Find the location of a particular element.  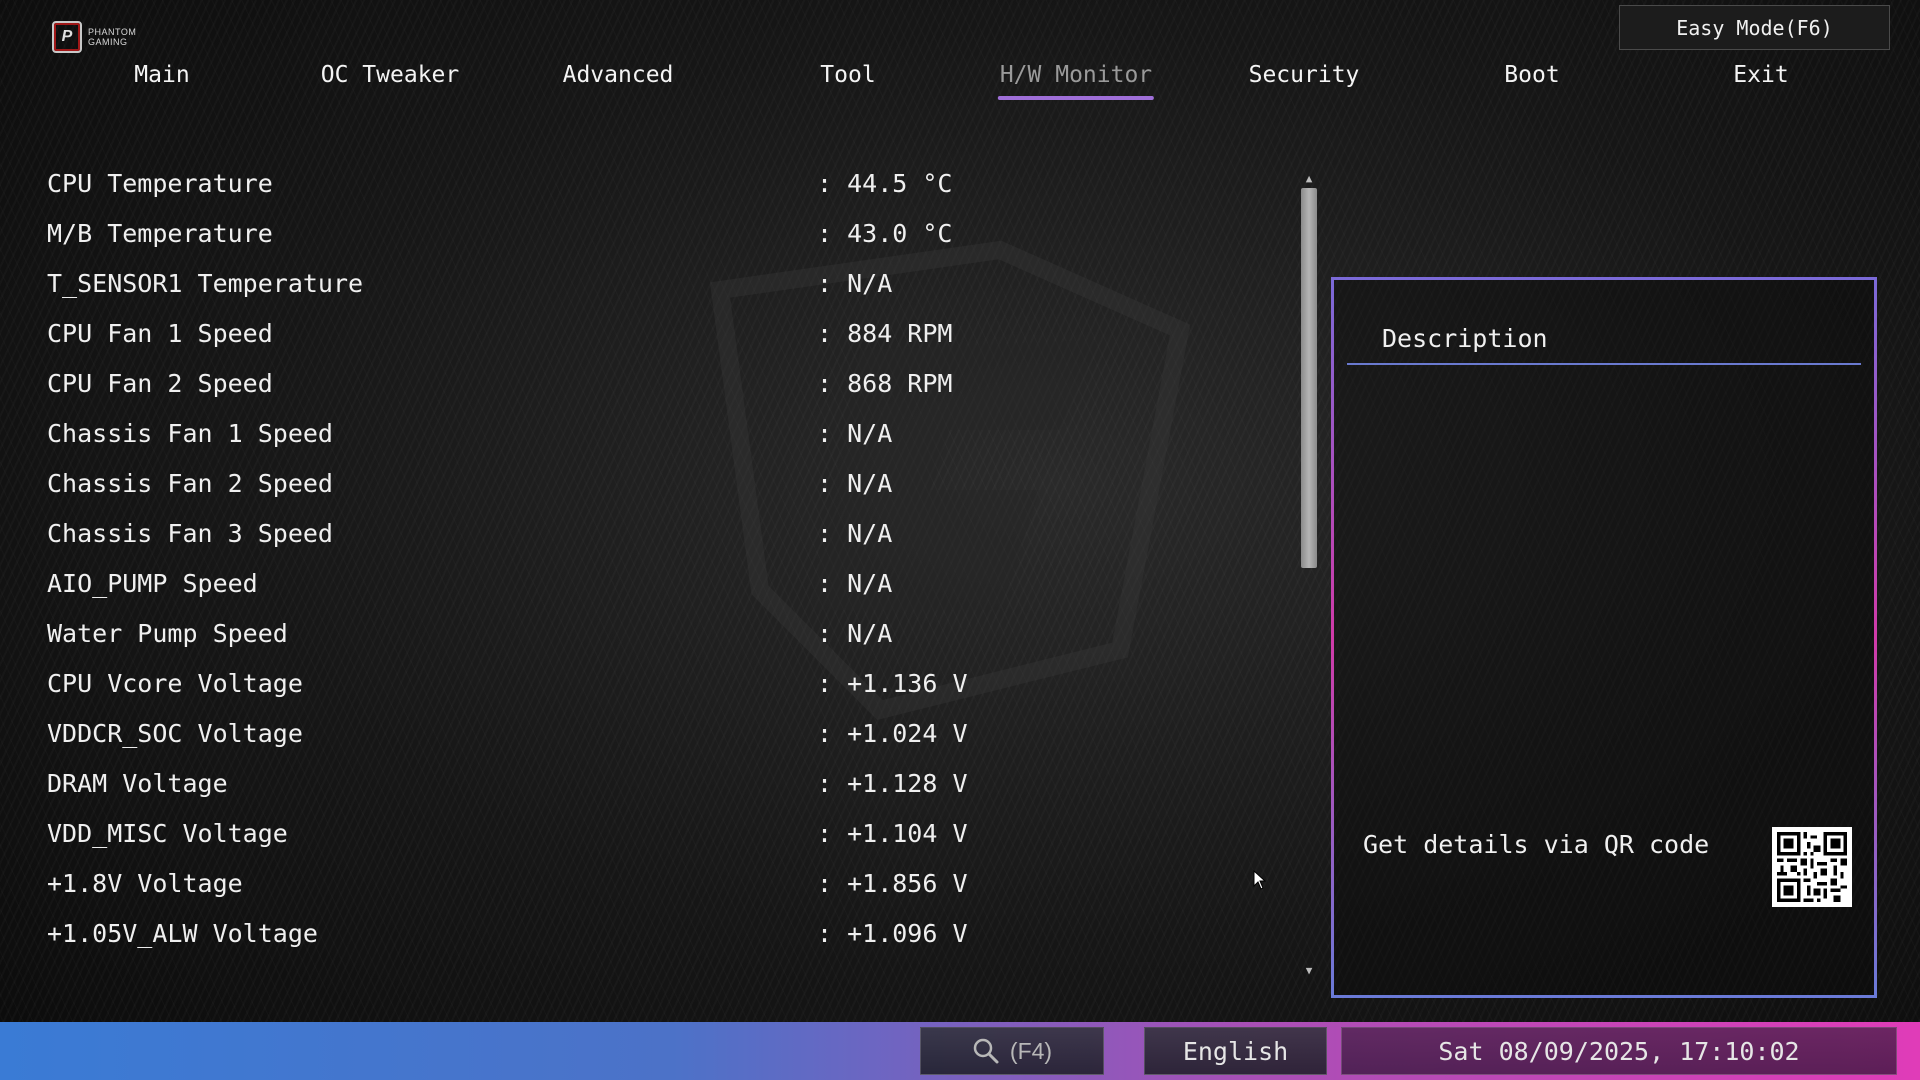

scrollbar-thumb is located at coordinates (1309, 378).